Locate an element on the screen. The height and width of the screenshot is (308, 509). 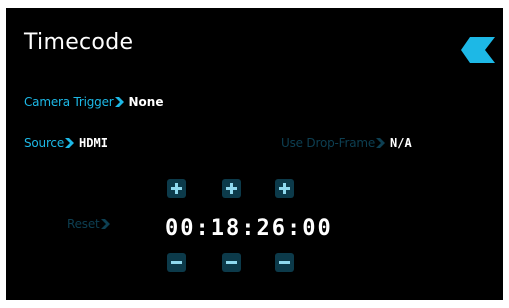
back-chevron-icon is located at coordinates (478, 50).